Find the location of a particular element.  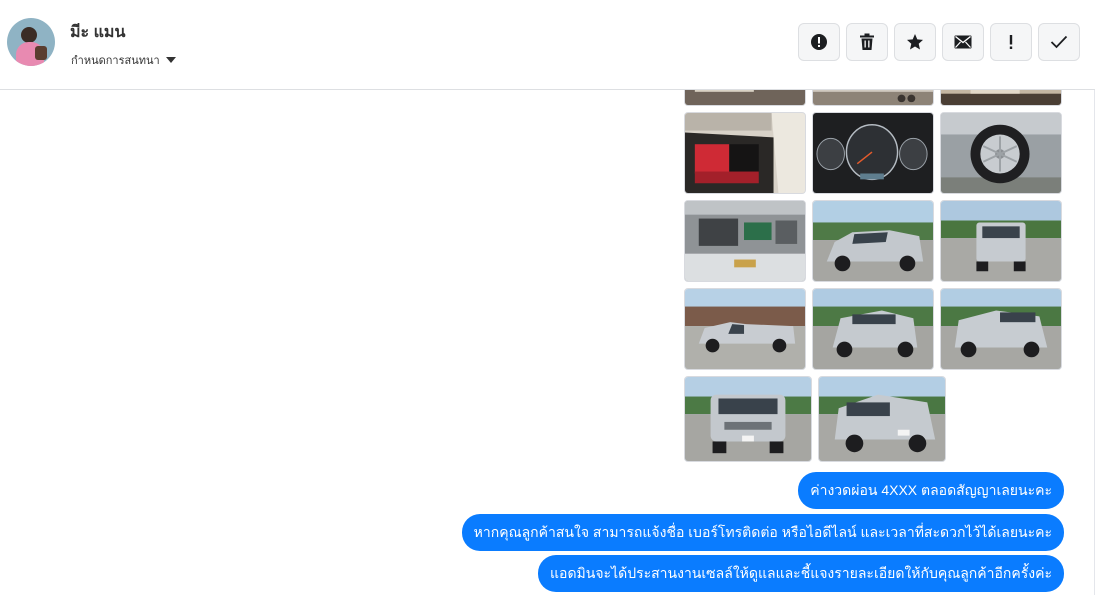

mark-unread-button is located at coordinates (963, 42).